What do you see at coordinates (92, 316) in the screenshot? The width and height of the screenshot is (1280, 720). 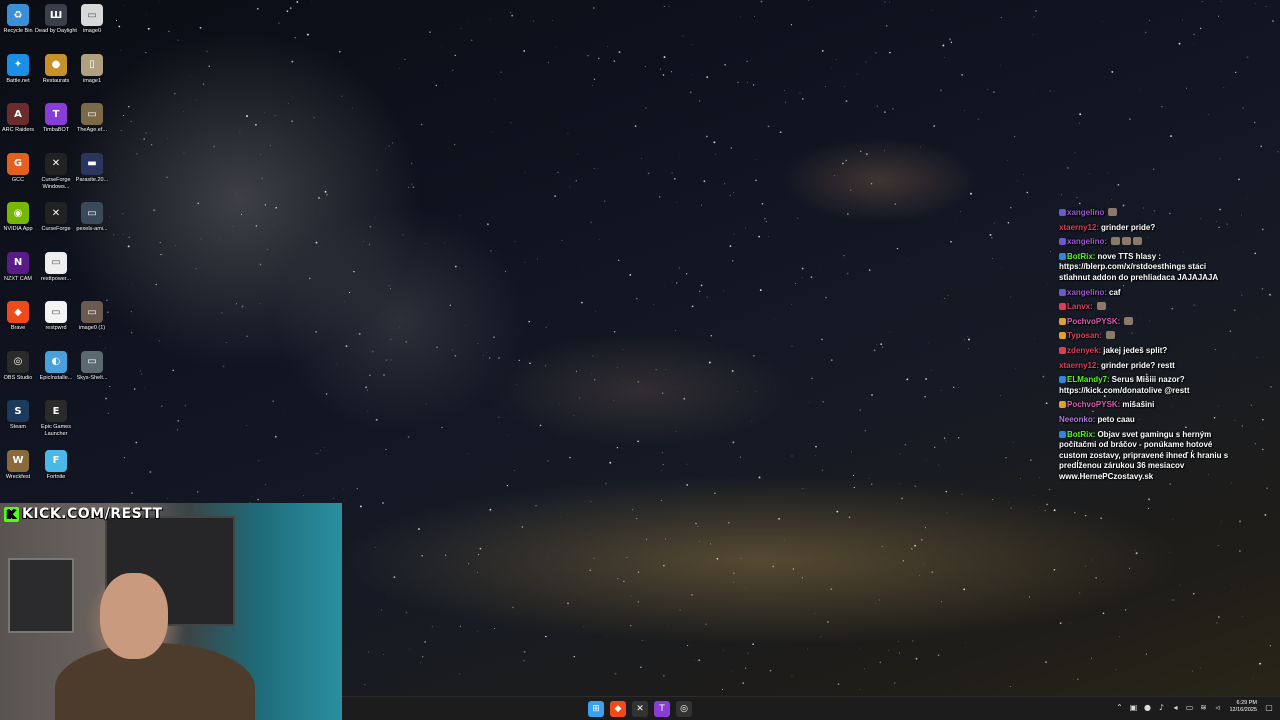 I see `desktop-icon: ▭ image0 (1)` at bounding box center [92, 316].